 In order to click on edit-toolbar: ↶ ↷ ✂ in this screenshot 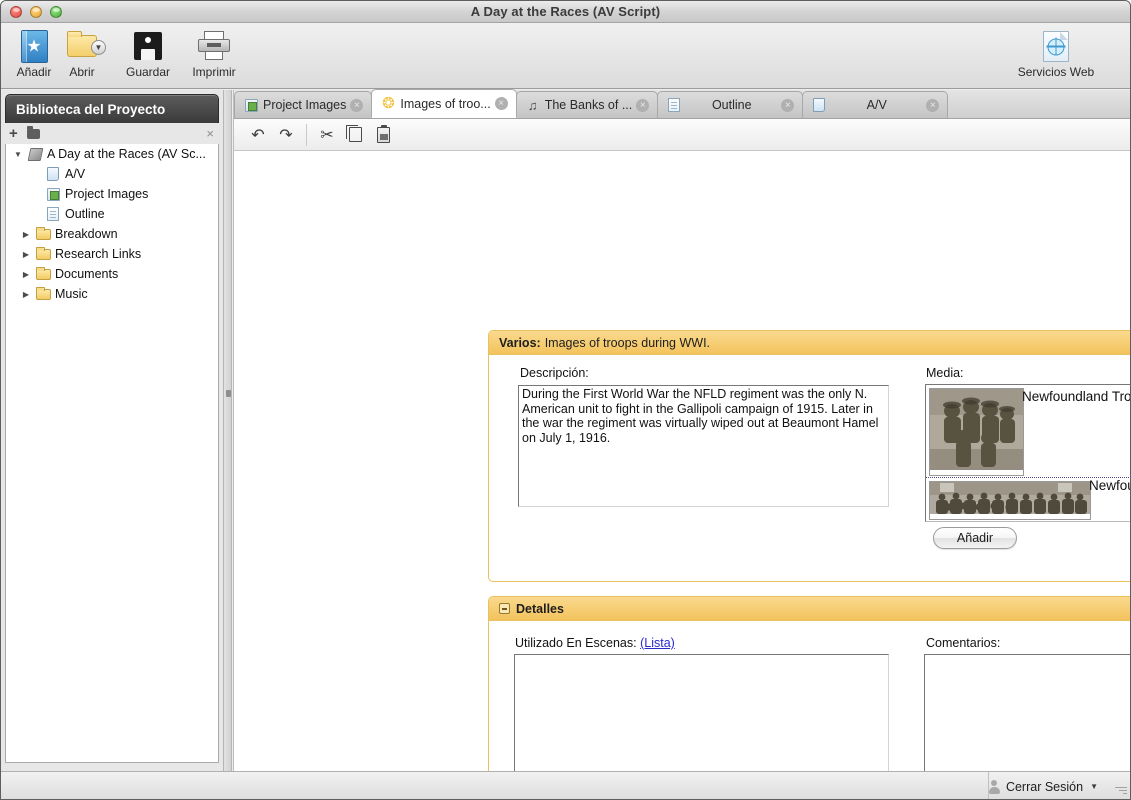, I will do `click(682, 135)`.